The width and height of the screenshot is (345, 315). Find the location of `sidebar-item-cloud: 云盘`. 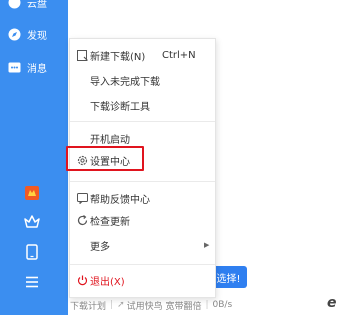

sidebar-item-cloud: 云盘 is located at coordinates (27, 5).